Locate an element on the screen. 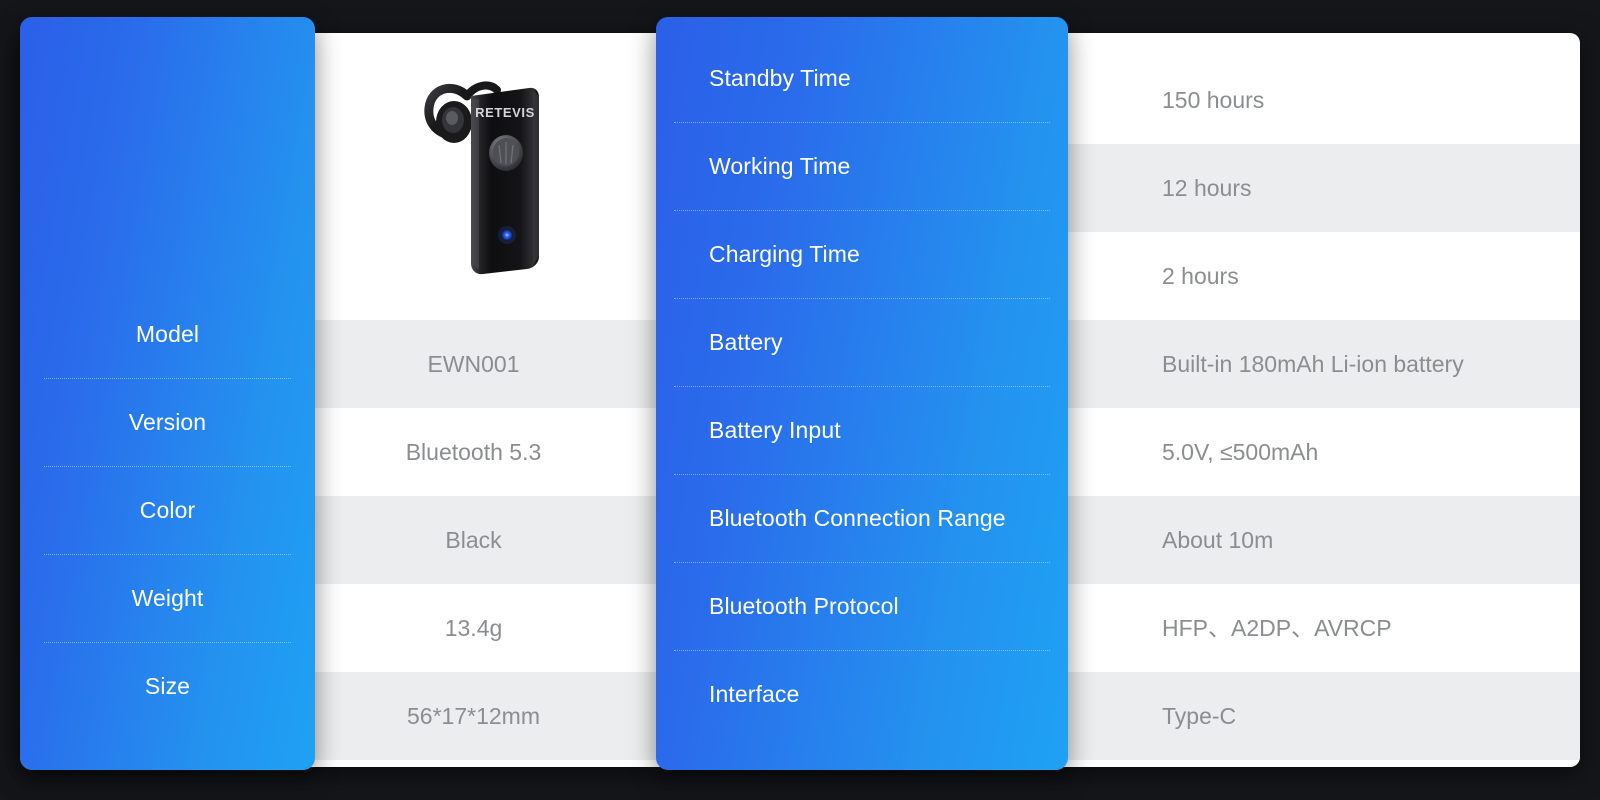 The image size is (1600, 800). spec-value-row: 2 hours is located at coordinates (1324, 276).